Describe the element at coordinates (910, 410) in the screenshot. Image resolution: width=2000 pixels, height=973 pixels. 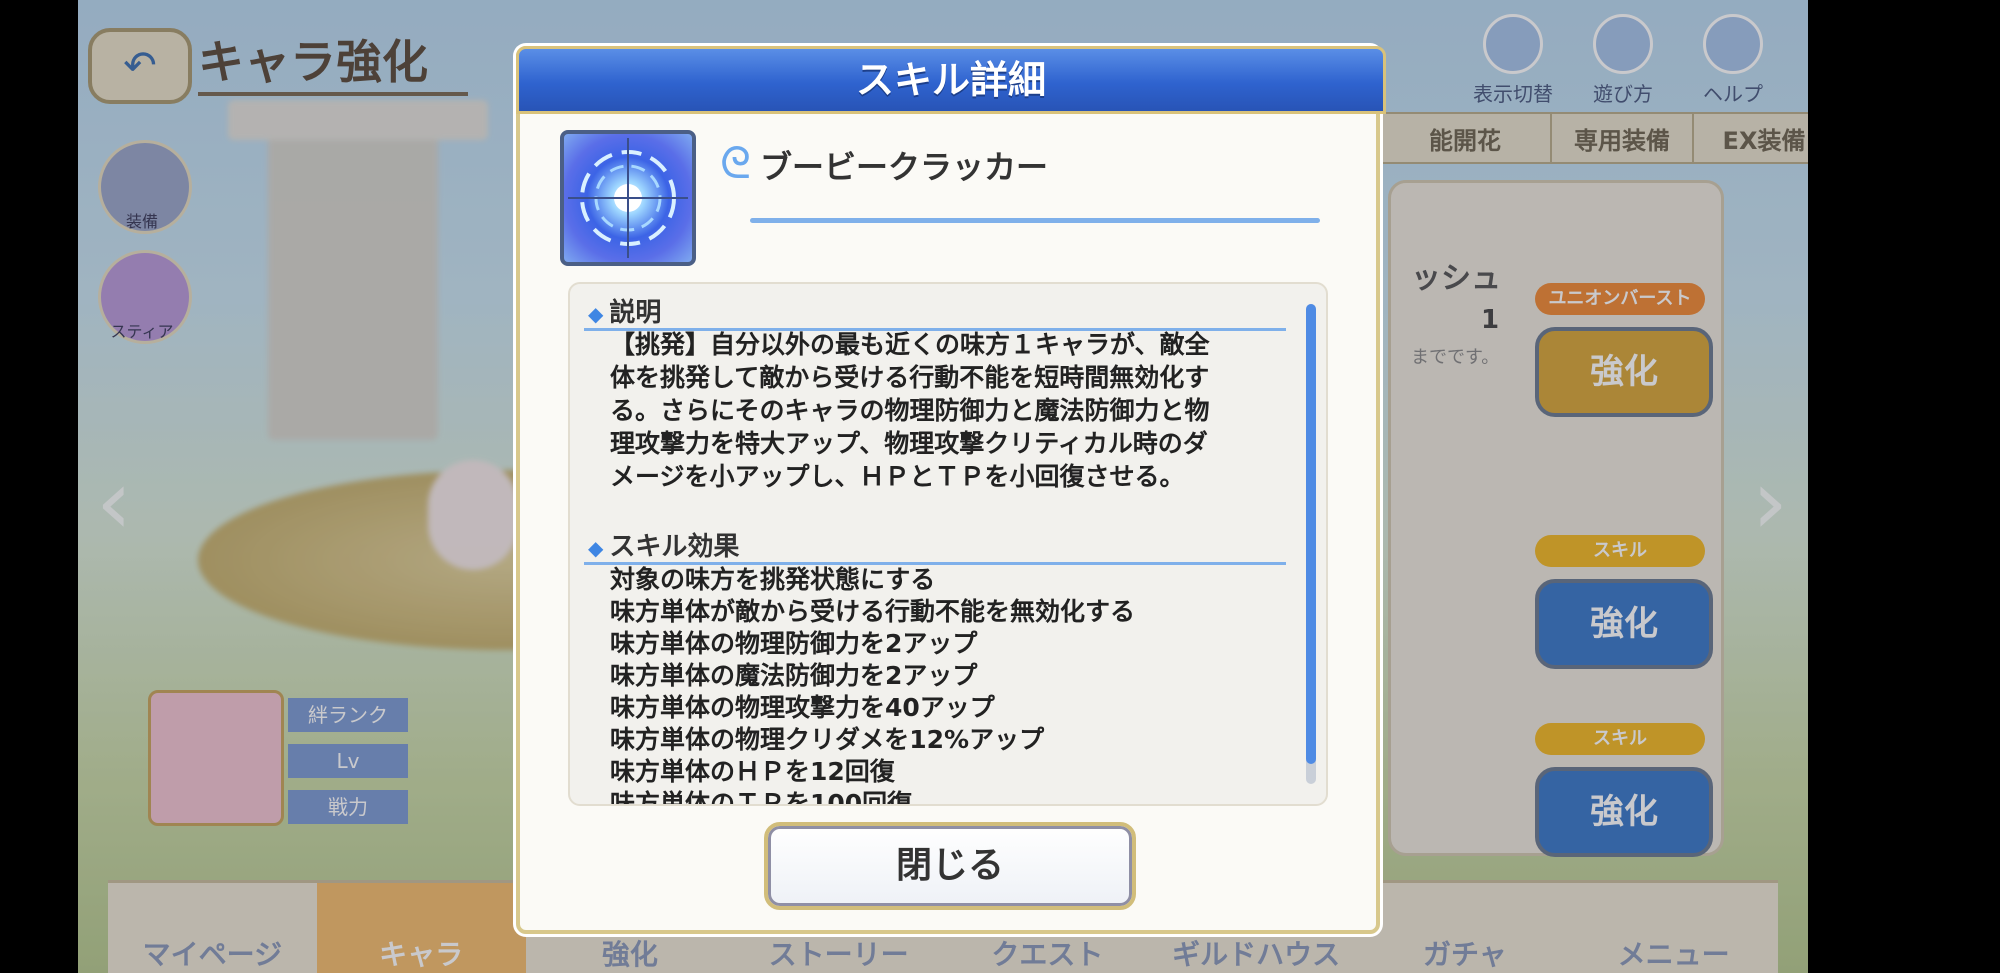
I see `description-line: る。さらにそのキャラの物理防御力と魔法防御力と物` at that location.